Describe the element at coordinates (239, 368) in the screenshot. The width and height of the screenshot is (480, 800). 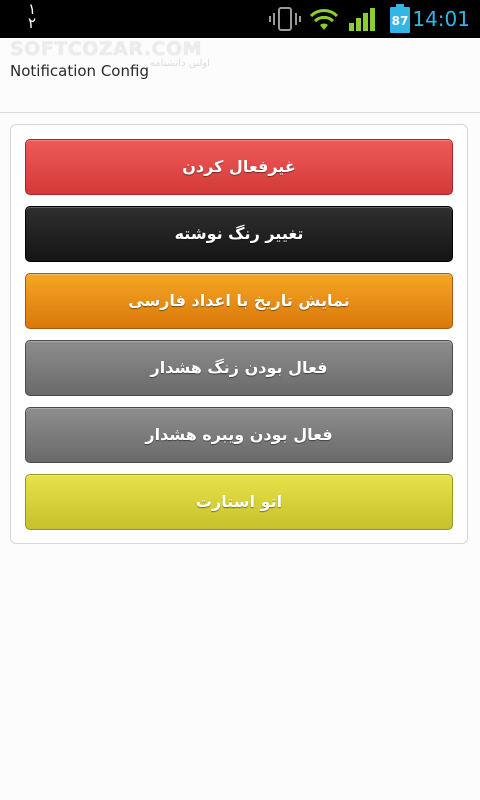
I see `alarm-sound-toggle-button: فعال بودن زنگ هشدار` at that location.